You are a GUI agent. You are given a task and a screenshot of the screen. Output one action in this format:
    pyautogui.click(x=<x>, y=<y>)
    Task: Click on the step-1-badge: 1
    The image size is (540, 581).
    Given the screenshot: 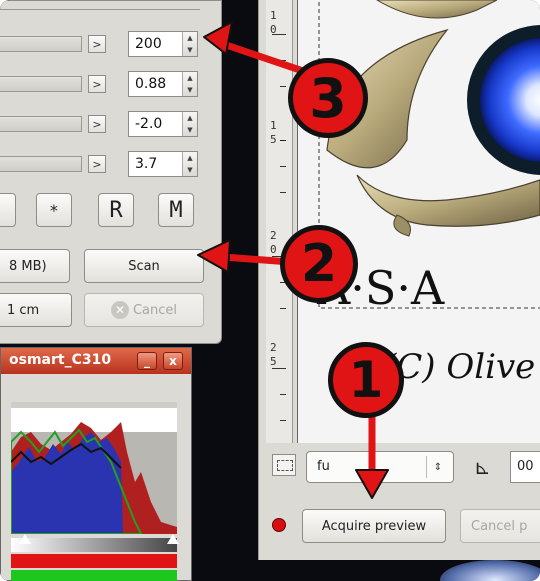 What is the action you would take?
    pyautogui.click(x=366, y=380)
    